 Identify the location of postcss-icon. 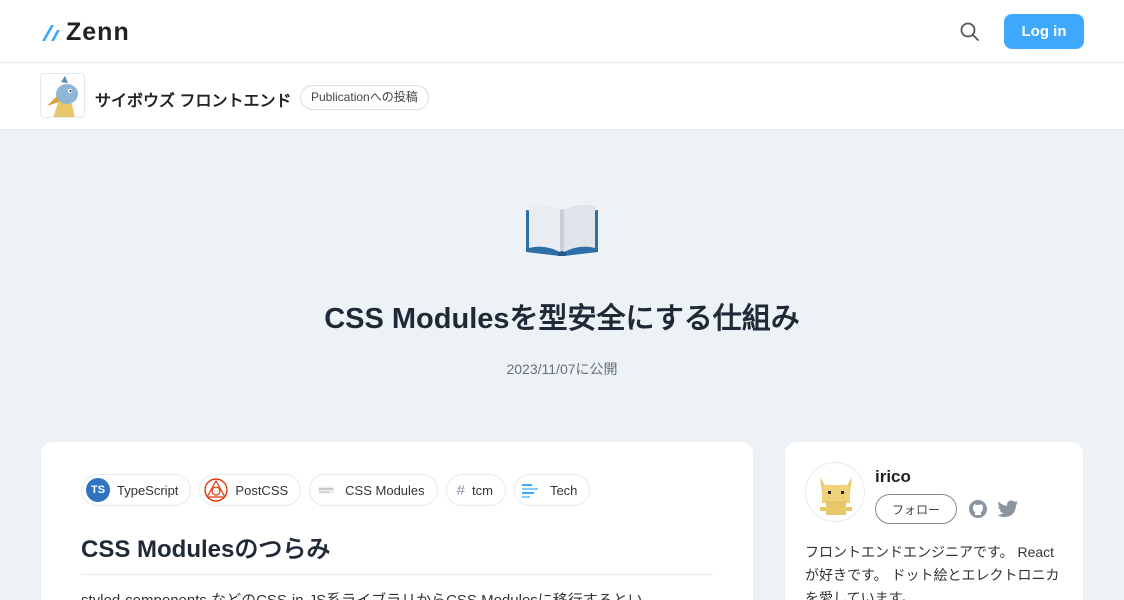
(216, 490).